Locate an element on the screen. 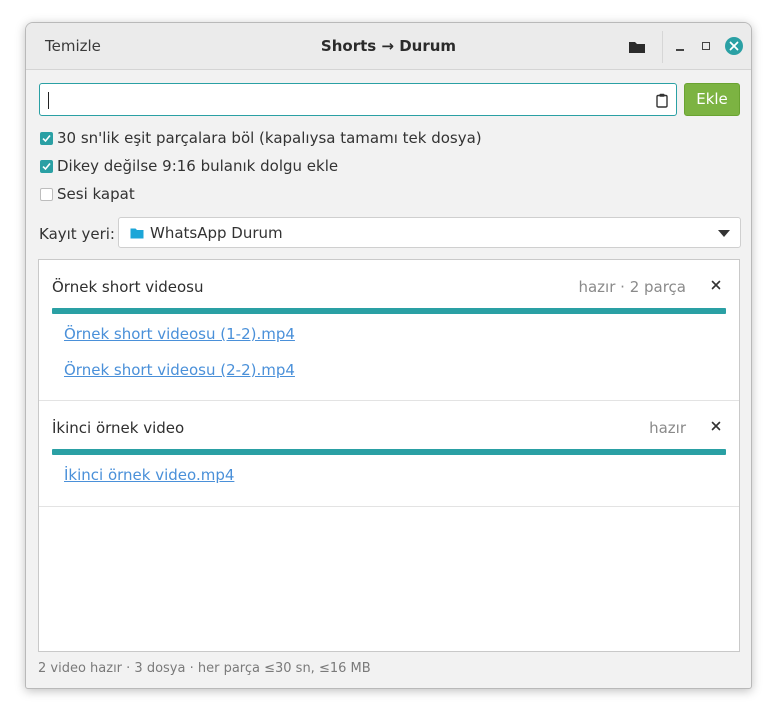 This screenshot has height=719, width=778. job-header: İkinci örnek video hazır is located at coordinates (389, 425).